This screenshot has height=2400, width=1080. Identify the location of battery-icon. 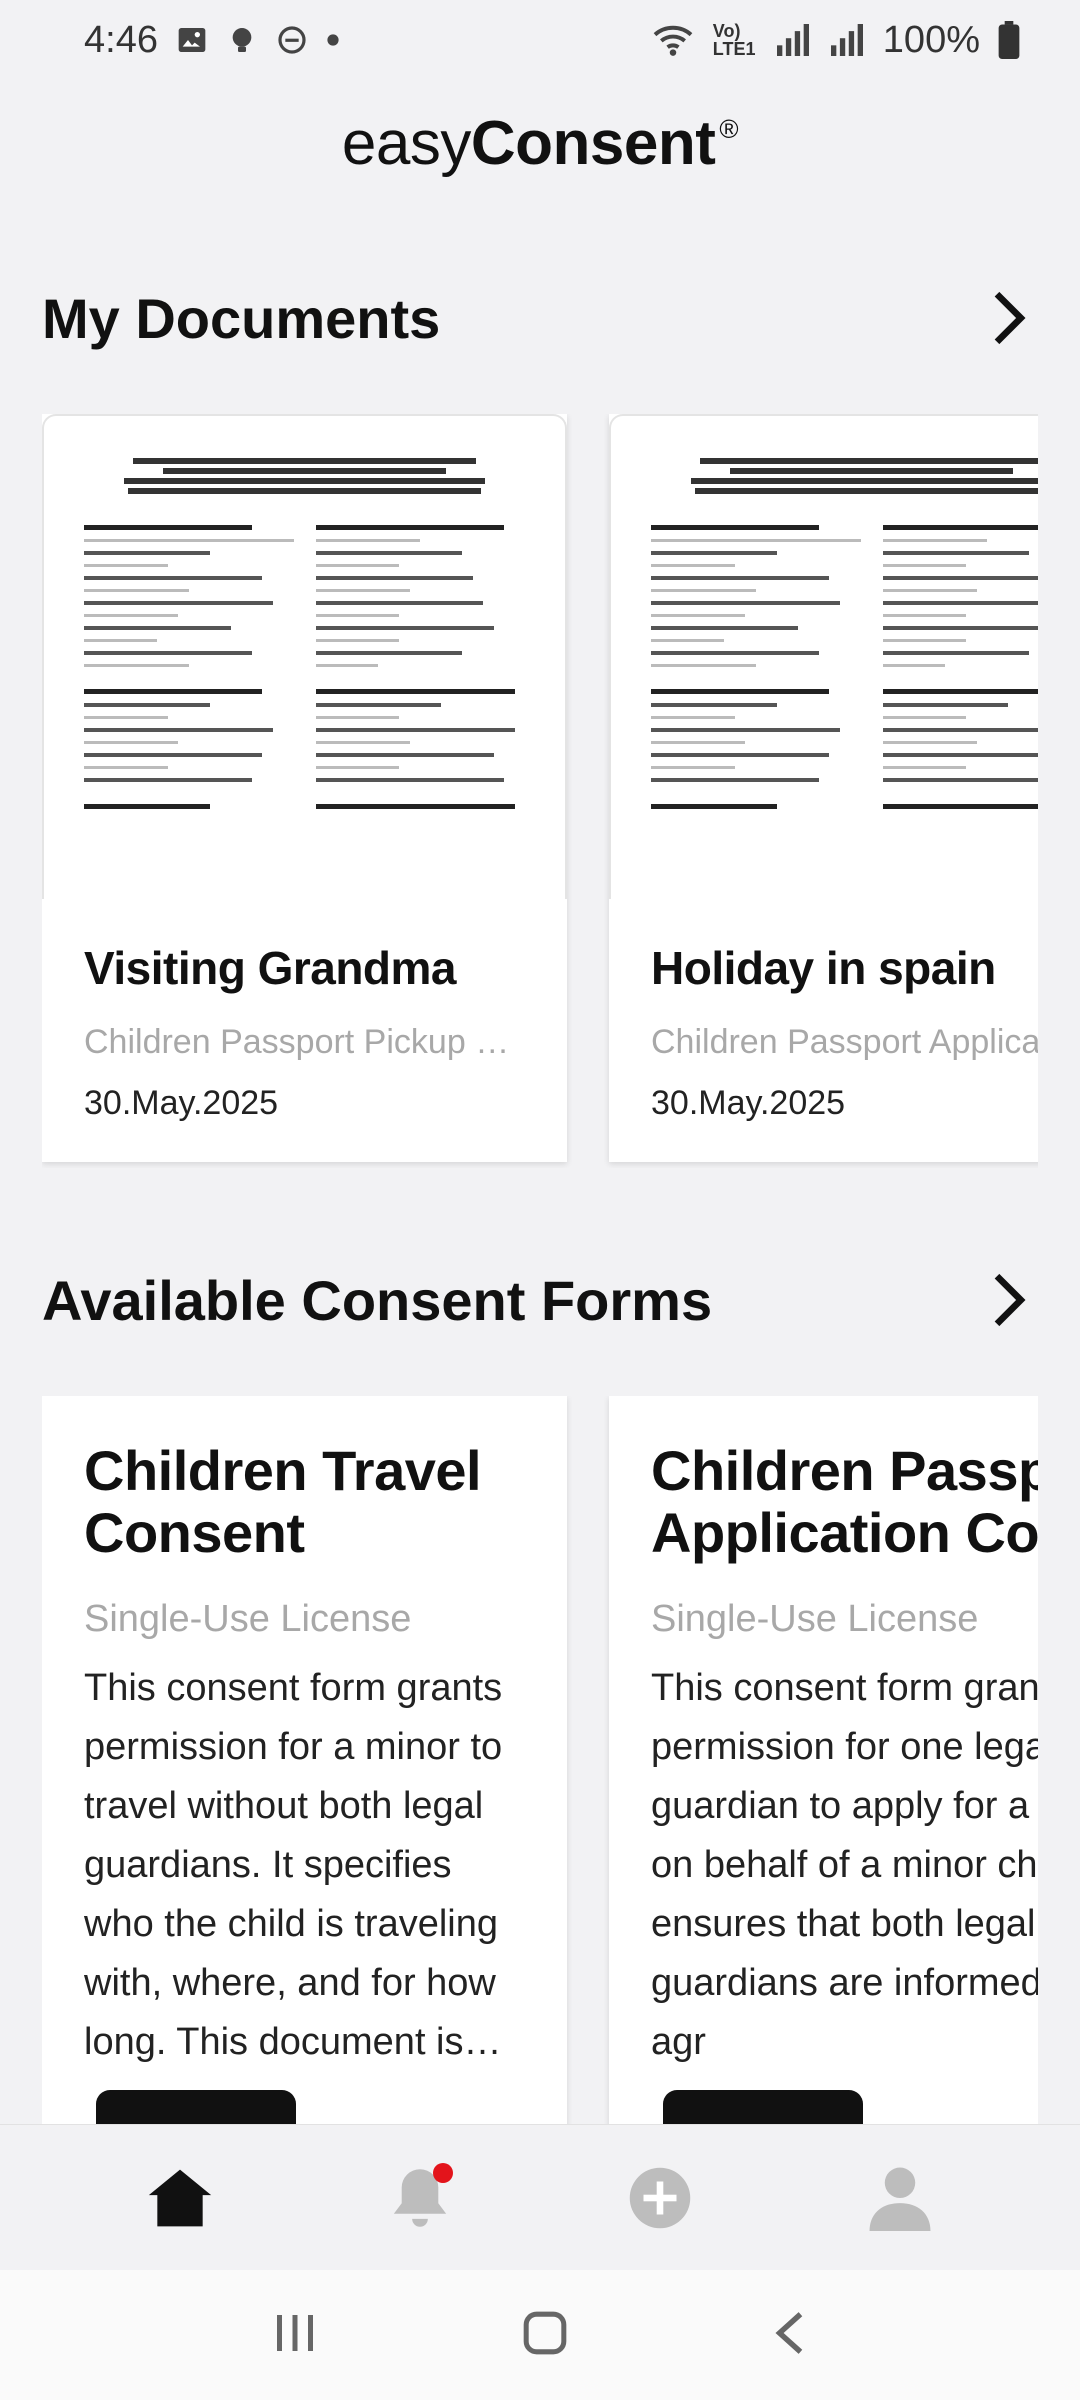
(1009, 40).